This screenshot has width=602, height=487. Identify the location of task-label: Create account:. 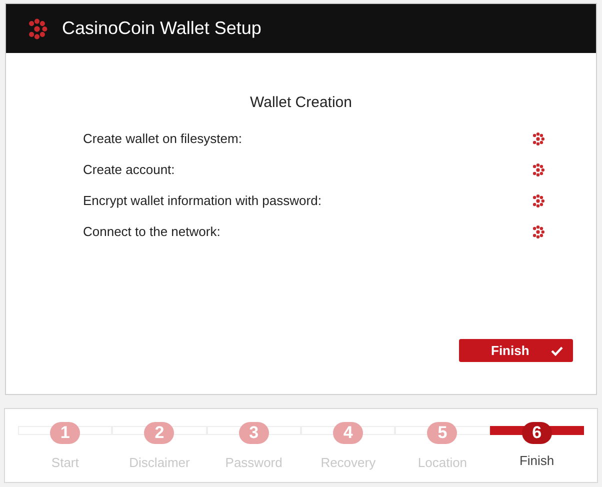
(129, 169).